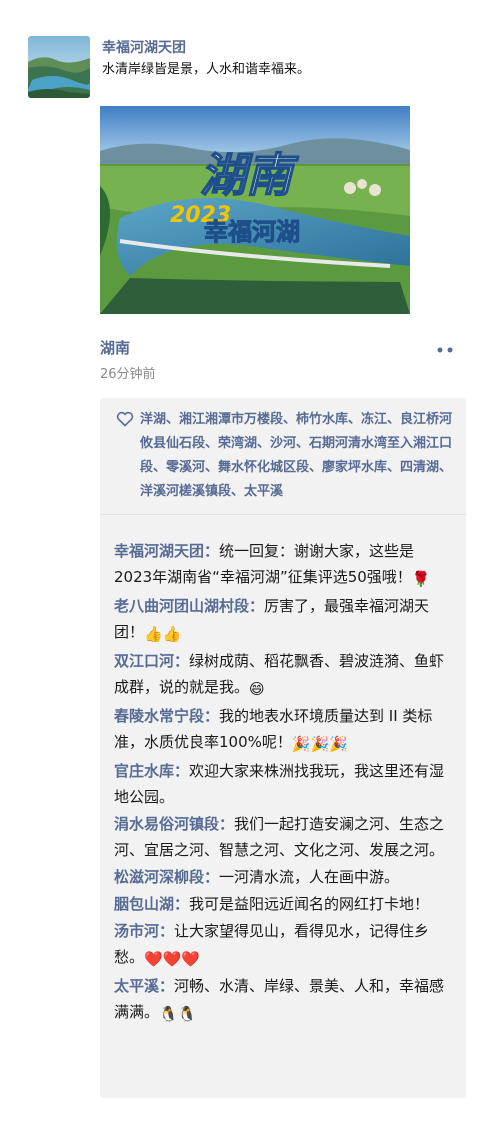  Describe the element at coordinates (206, 69) in the screenshot. I see `post-text: 水清岸绿皆是景，人水和谐幸福来。` at that location.